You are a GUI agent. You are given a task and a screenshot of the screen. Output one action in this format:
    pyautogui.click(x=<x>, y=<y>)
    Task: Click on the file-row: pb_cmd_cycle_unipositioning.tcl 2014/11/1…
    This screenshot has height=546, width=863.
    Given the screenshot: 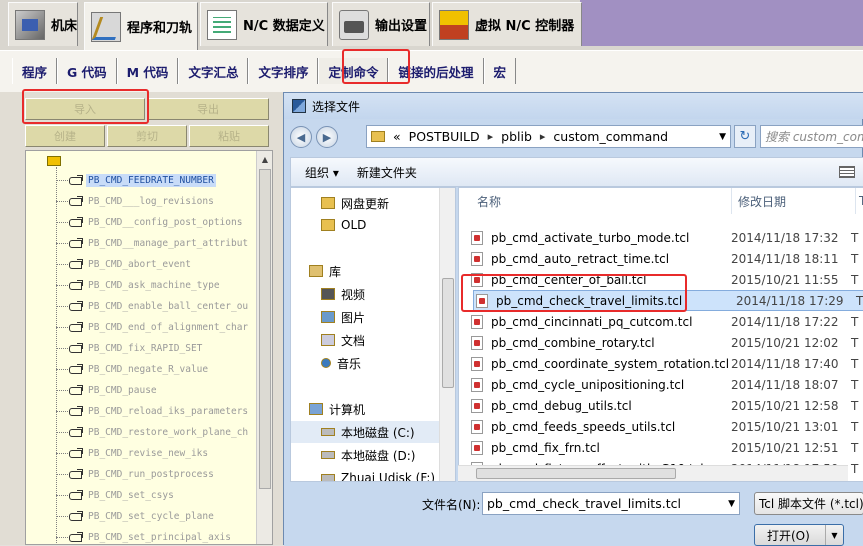 What is the action you would take?
    pyautogui.click(x=666, y=384)
    